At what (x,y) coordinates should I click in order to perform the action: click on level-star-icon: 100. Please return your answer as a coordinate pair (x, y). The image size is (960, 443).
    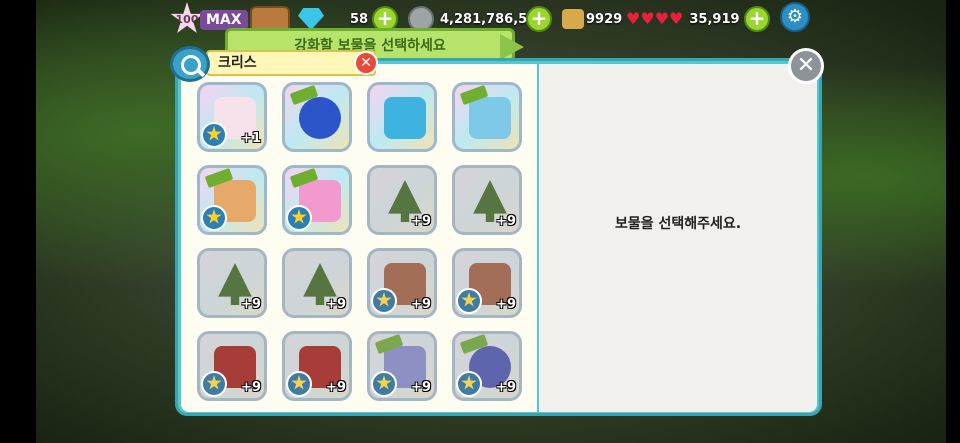
    Looking at the image, I should click on (187, 17).